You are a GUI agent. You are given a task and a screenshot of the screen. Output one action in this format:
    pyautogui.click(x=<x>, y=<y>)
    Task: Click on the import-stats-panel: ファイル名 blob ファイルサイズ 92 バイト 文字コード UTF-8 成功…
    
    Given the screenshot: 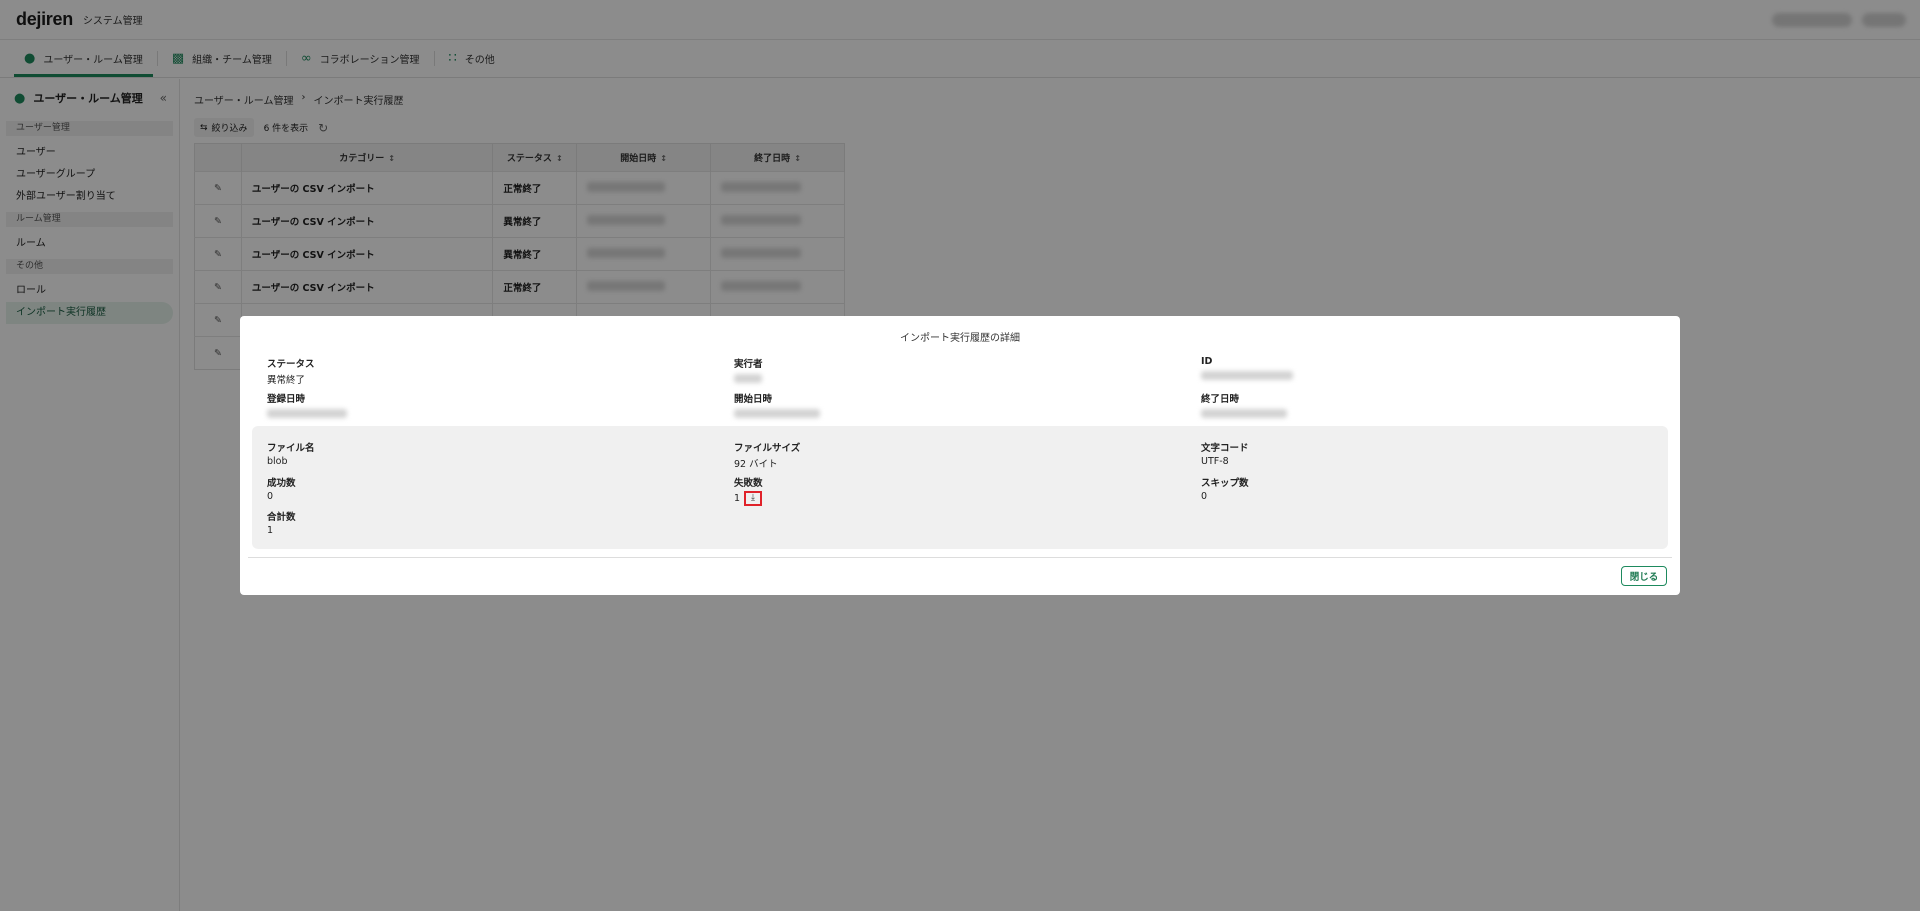 What is the action you would take?
    pyautogui.click(x=960, y=487)
    